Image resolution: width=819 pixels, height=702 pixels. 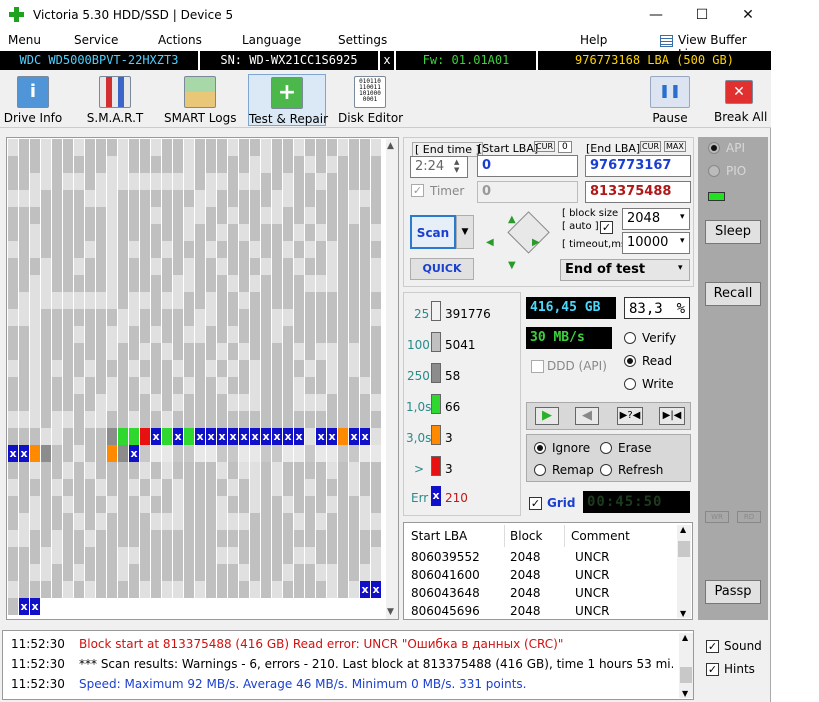 What do you see at coordinates (686, 675) in the screenshot?
I see `log-scroll-thumb` at bounding box center [686, 675].